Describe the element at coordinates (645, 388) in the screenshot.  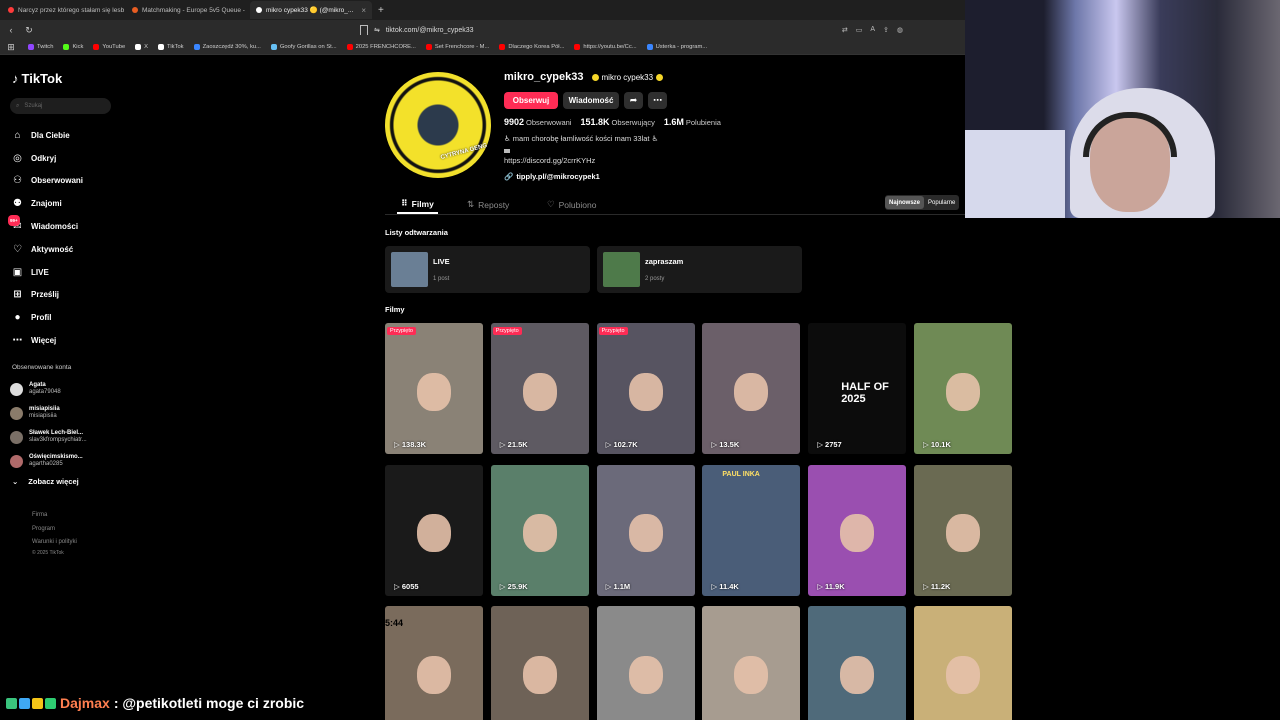
I see `video-thumbnail: Przypięto ▷ 102.7K` at that location.